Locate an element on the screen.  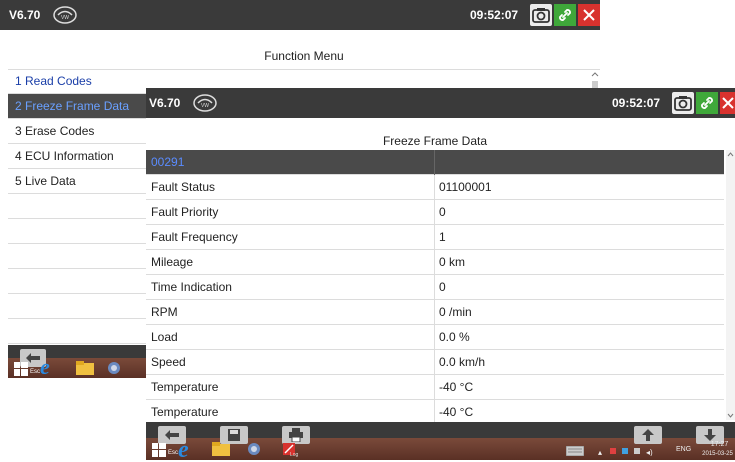
clock-date: 2015-03-25 is located at coordinates (717, 454).